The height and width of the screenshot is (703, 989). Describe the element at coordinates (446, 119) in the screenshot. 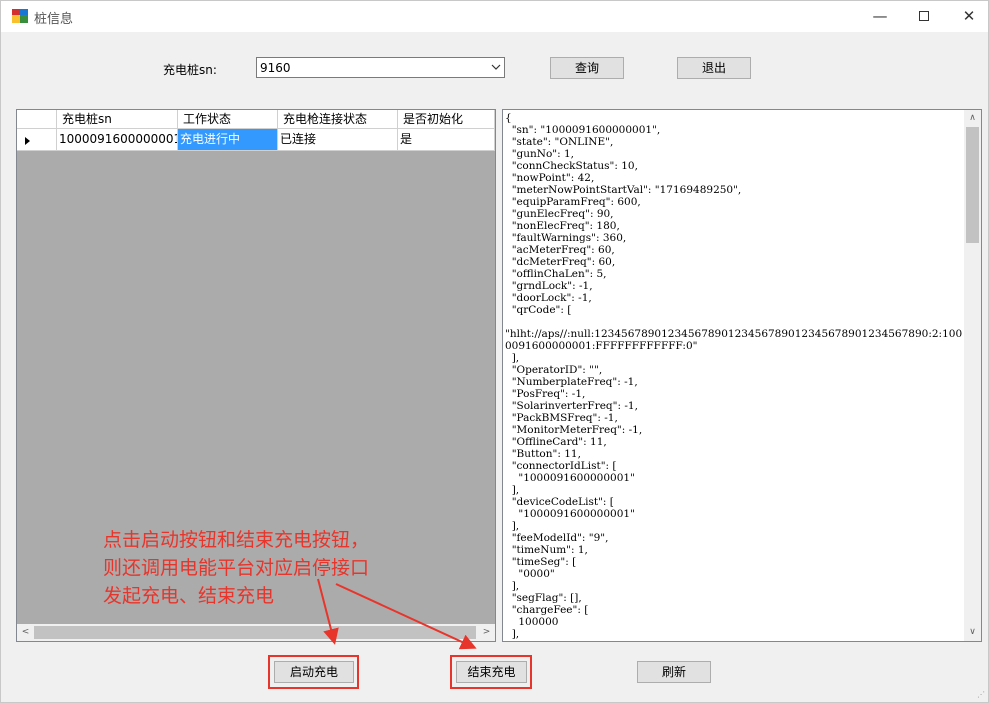

I see `grid-header-initialized: 是否初始化` at that location.